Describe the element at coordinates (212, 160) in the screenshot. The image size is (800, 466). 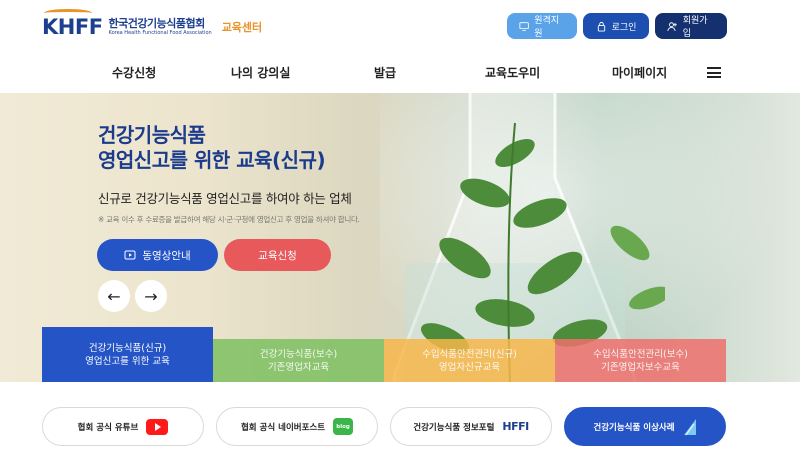
I see `hero-title-line2: 영업신고를 위한 교육(신규)` at that location.